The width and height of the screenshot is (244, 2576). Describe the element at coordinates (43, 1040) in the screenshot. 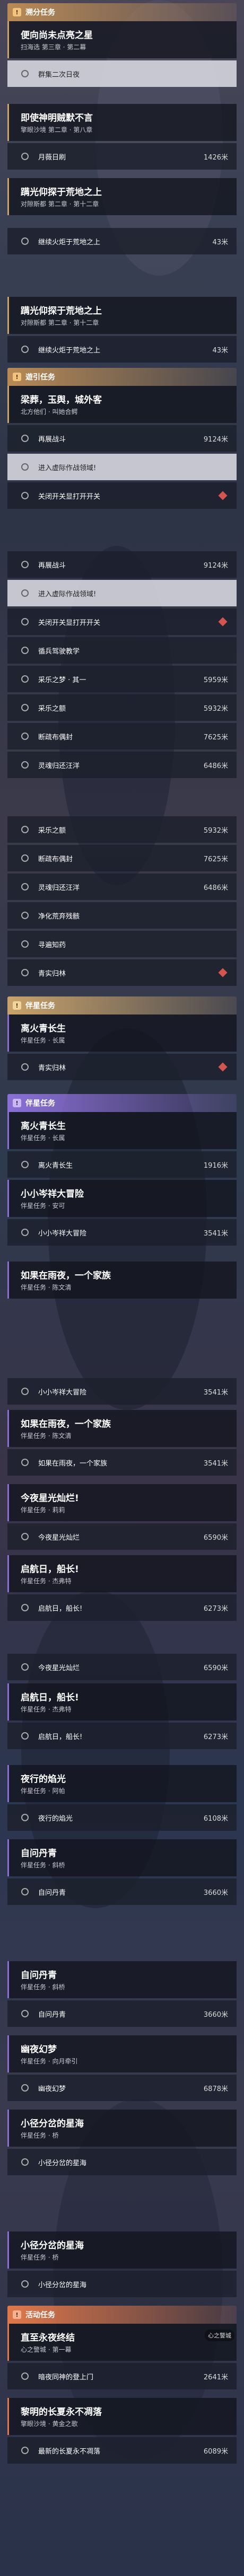

I see `quest-subtitle: 伴星任务 · 长属` at that location.